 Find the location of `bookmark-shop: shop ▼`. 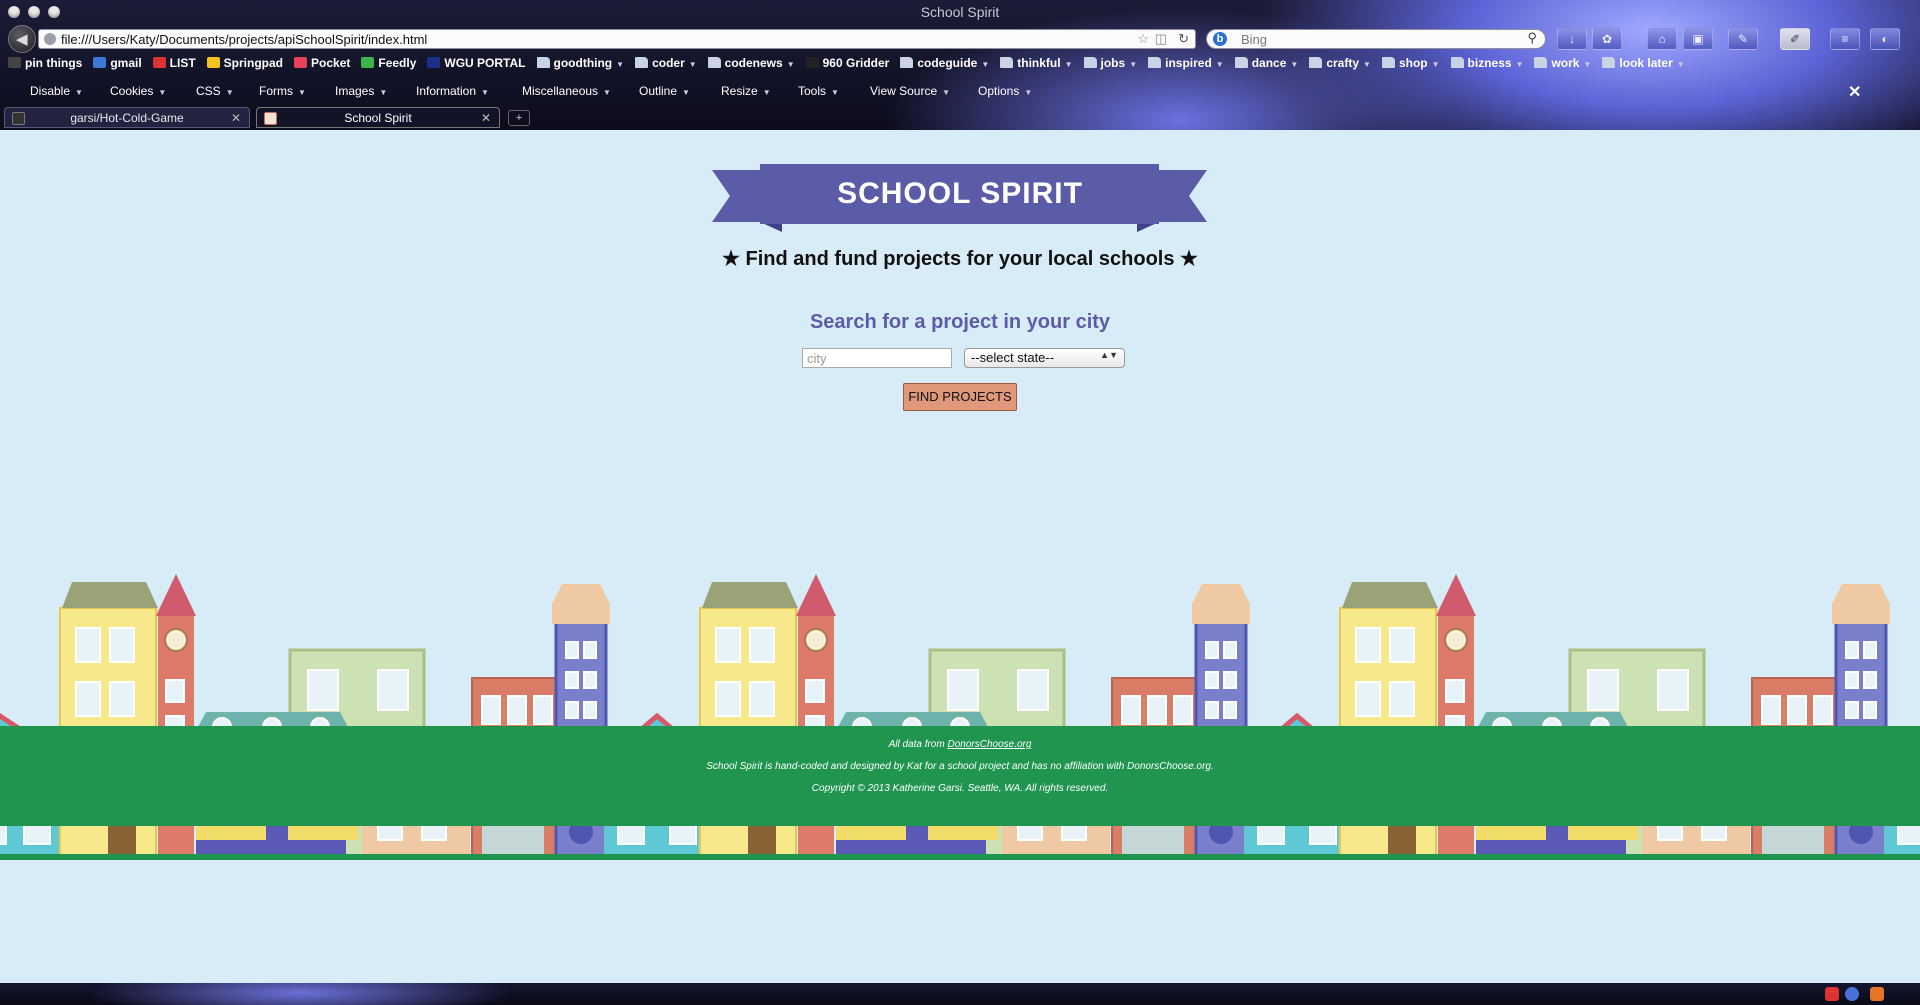

bookmark-shop: shop ▼ is located at coordinates (1410, 63).